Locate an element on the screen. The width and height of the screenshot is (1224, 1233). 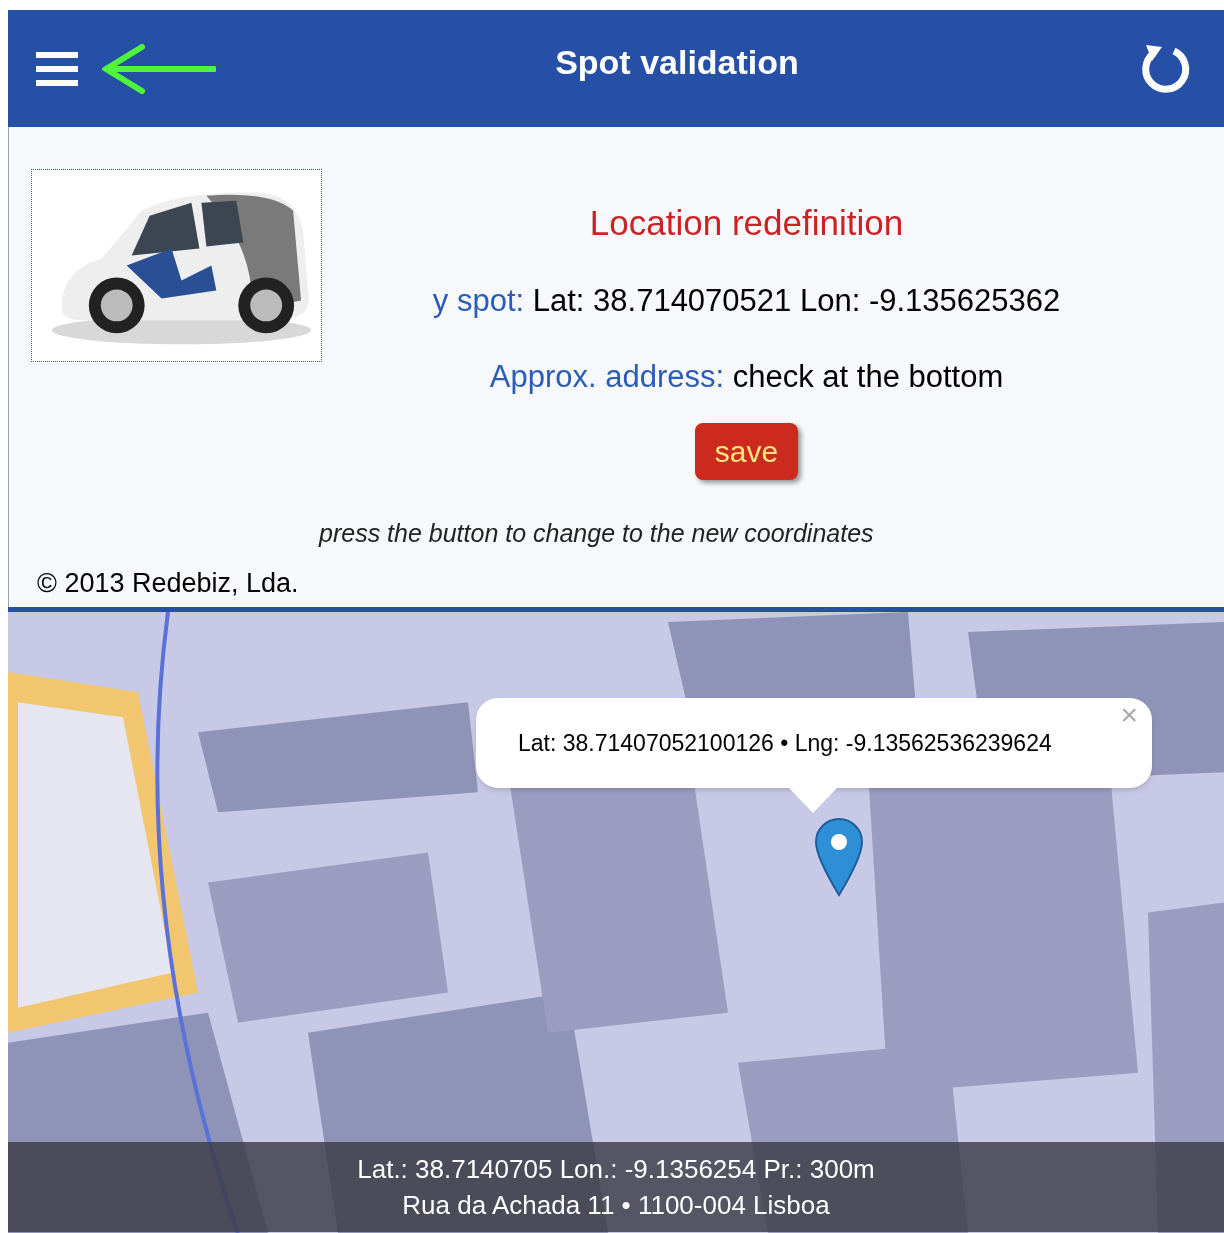
menu-icon is located at coordinates (57, 68).